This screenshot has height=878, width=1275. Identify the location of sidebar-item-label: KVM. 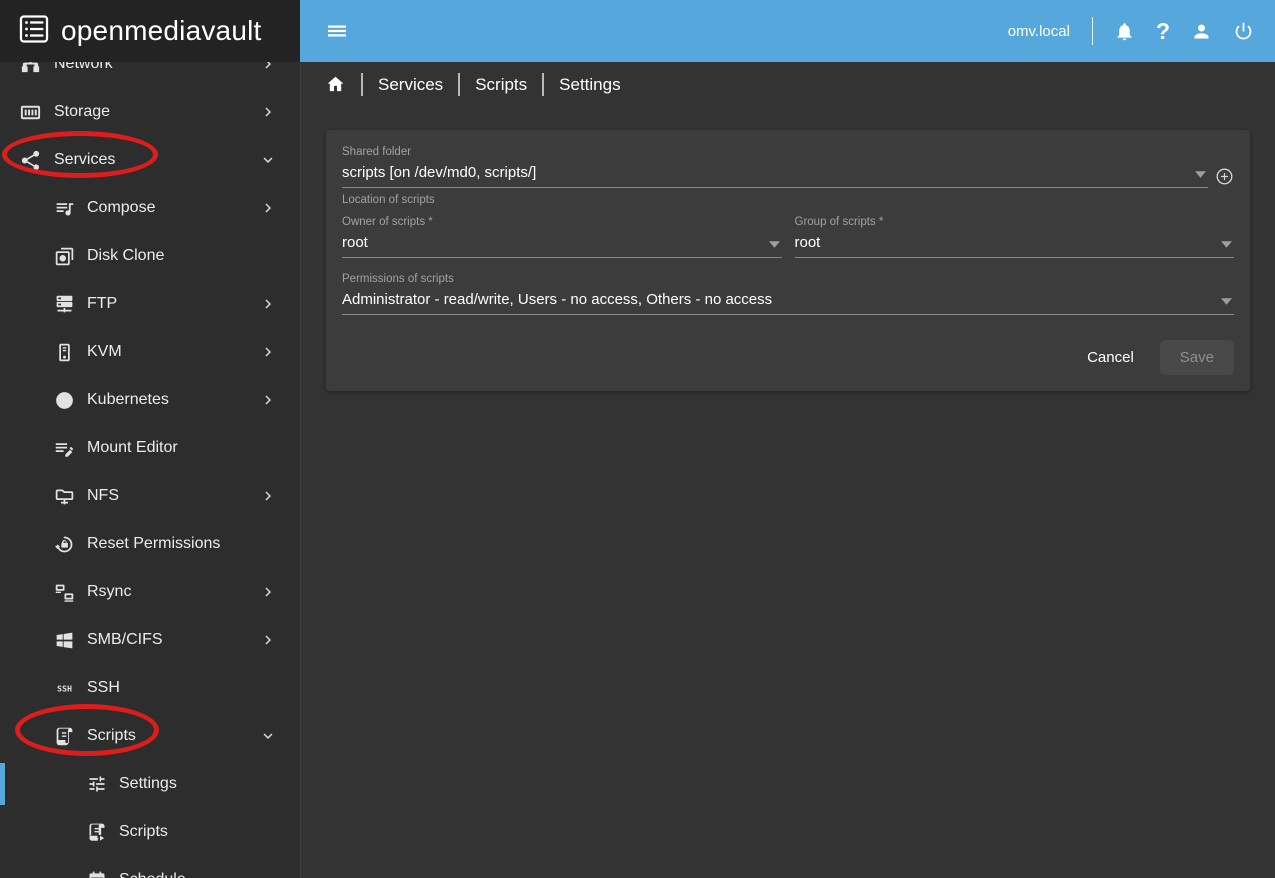
(104, 351).